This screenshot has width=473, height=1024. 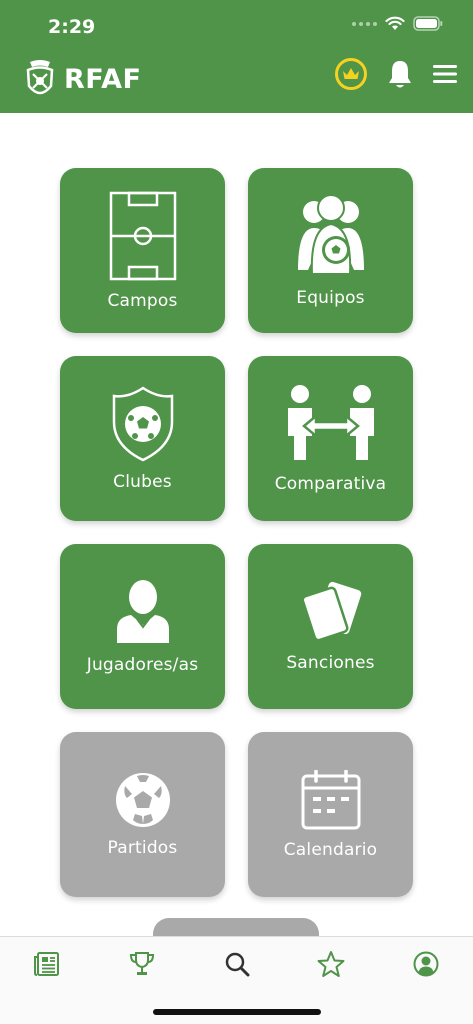 I want to click on status-indicators, so click(x=397, y=23).